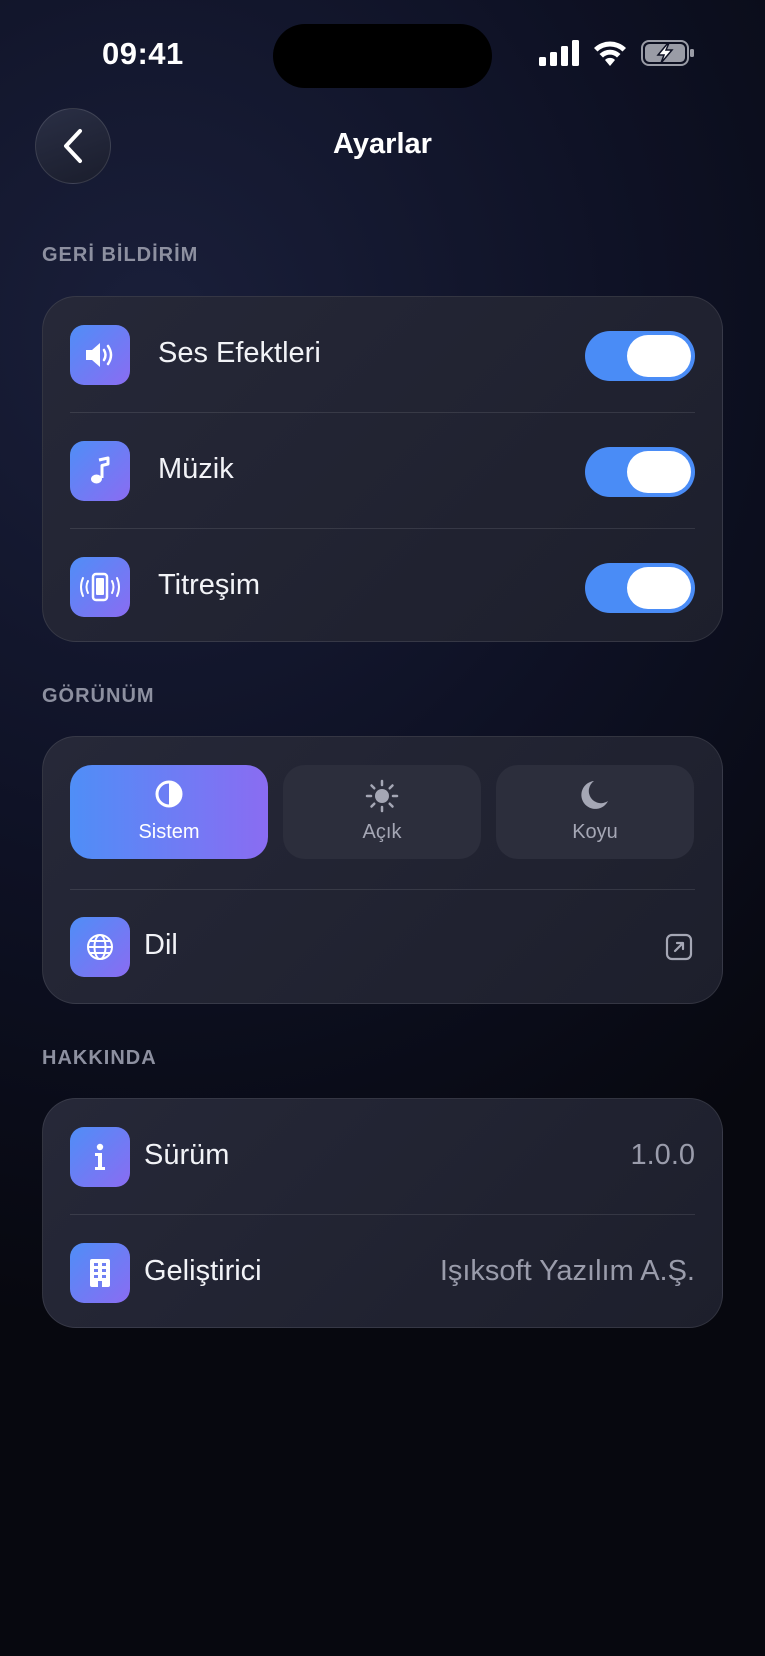 The image size is (765, 1656). What do you see at coordinates (120, 255) in the screenshot?
I see `section-label-feedback: GERİ BİLDİRİM` at bounding box center [120, 255].